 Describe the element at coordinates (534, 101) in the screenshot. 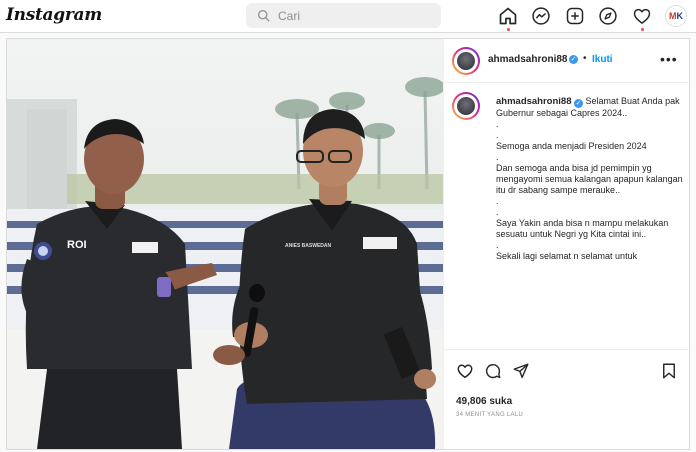

I see `caption-username: ahmadsahroni88` at that location.